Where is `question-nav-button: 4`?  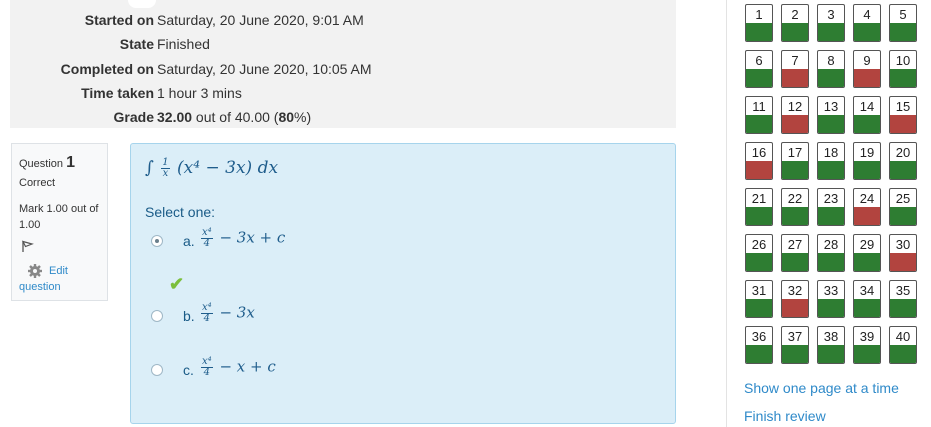
question-nav-button: 4 is located at coordinates (867, 23).